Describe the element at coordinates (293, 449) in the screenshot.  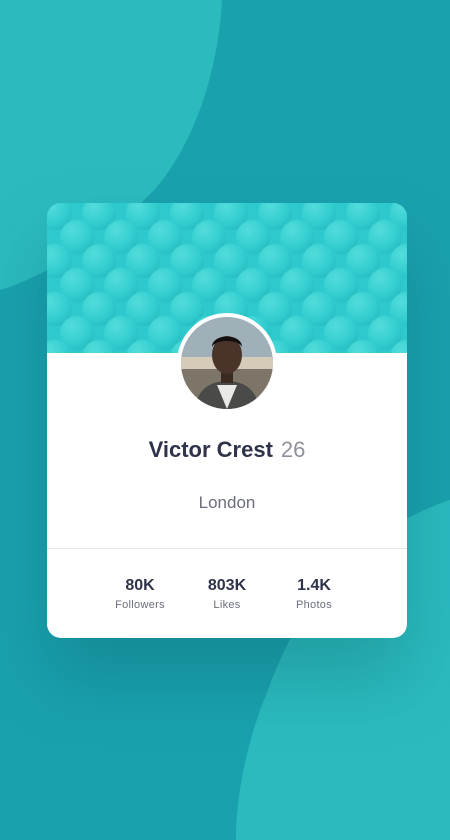
I see `profile-age: 26` at that location.